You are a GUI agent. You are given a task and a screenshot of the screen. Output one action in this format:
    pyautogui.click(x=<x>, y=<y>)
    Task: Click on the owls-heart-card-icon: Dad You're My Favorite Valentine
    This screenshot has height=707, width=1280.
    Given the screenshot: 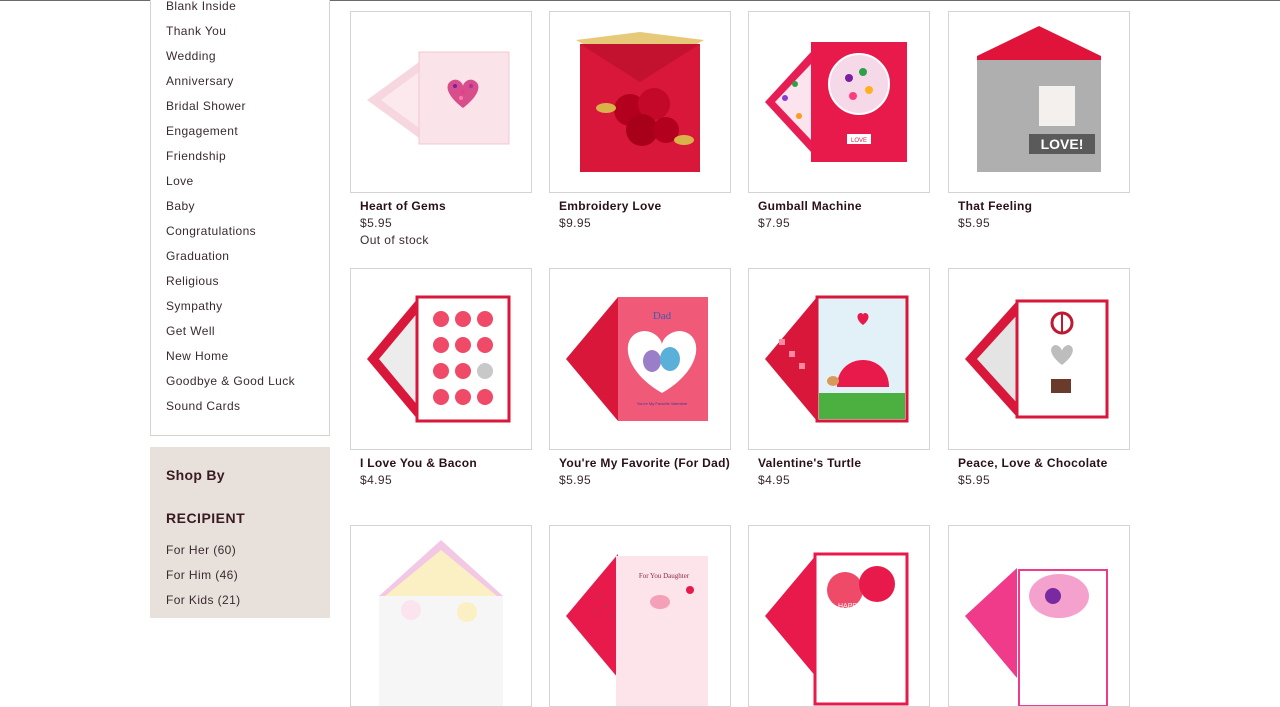 What is the action you would take?
    pyautogui.click(x=637, y=359)
    